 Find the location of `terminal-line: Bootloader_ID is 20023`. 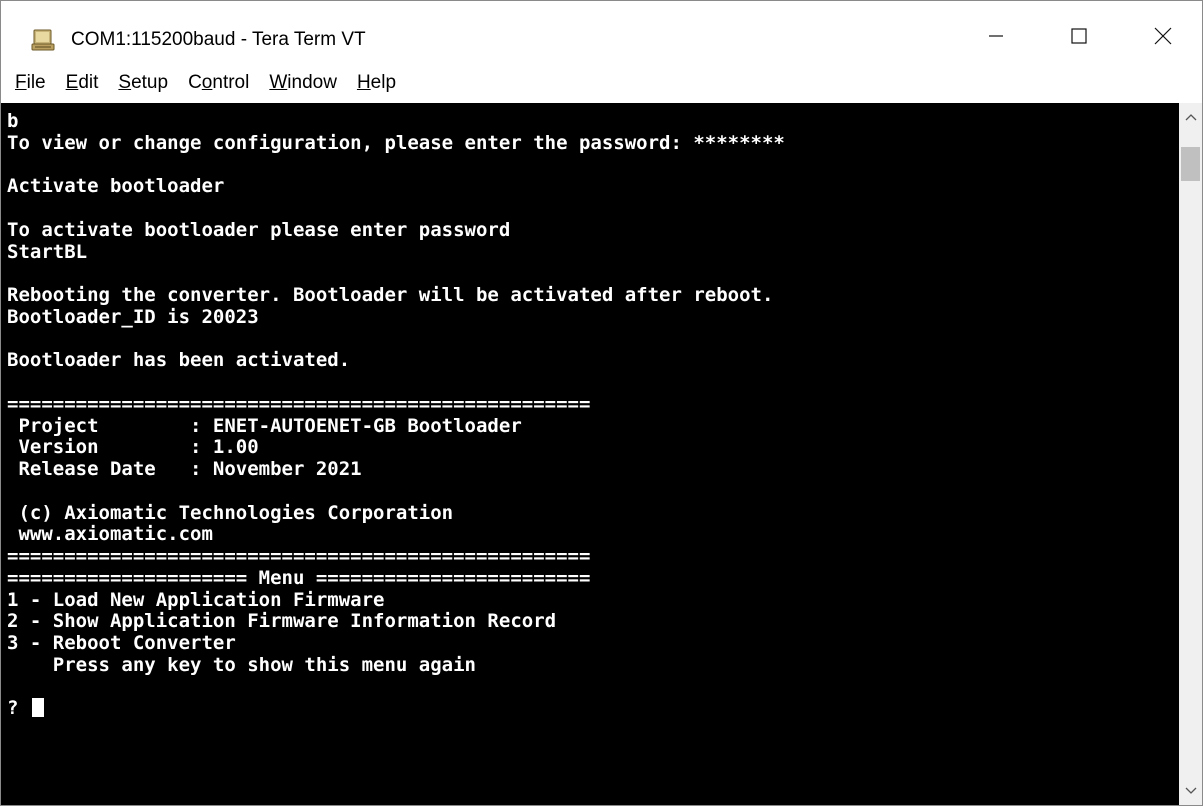

terminal-line: Bootloader_ID is 20023 is located at coordinates (133, 316).